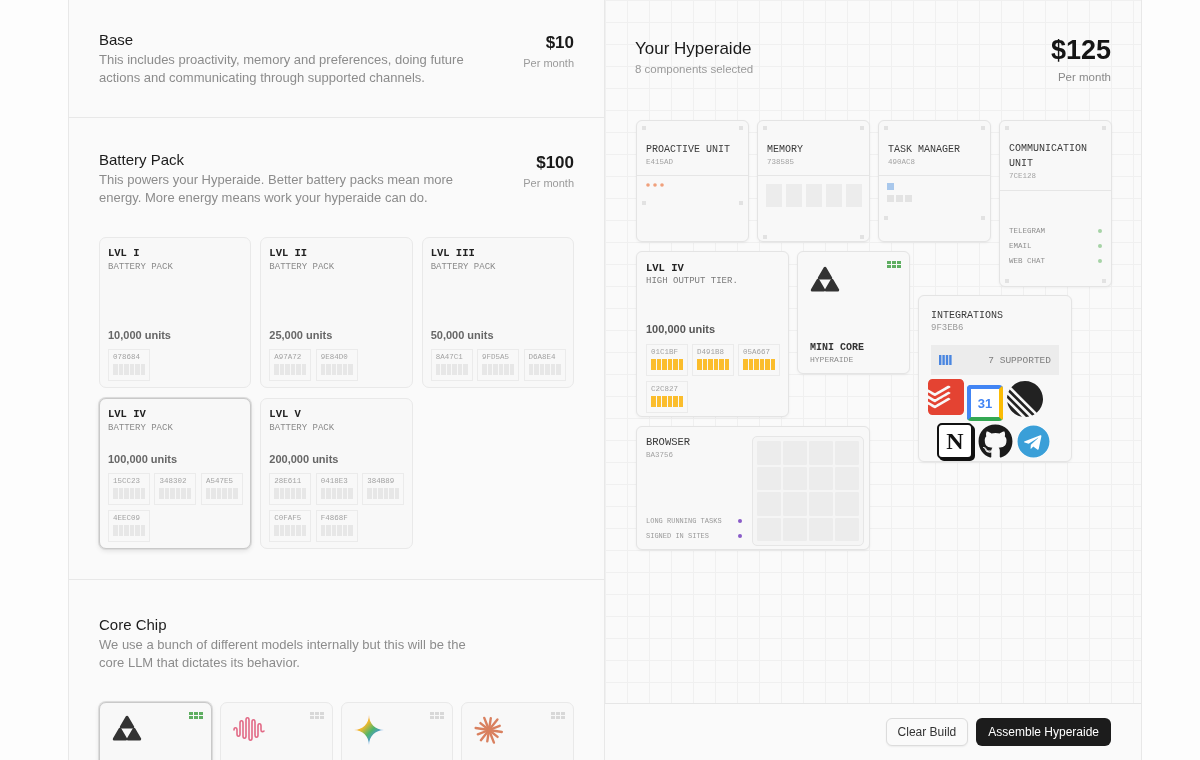 Image resolution: width=1200 pixels, height=760 pixels. I want to click on paper-plane-icon, so click(1033, 441).